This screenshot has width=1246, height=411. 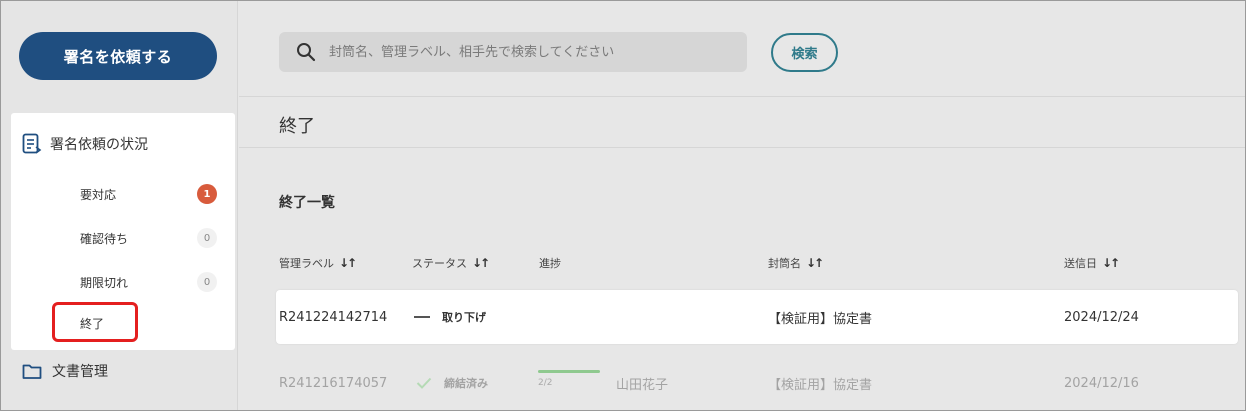 I want to click on status-nav-card: 署名依頼の状況 要対応 1 確認待ち 0 期限切れ 0 終了, so click(x=123, y=231).